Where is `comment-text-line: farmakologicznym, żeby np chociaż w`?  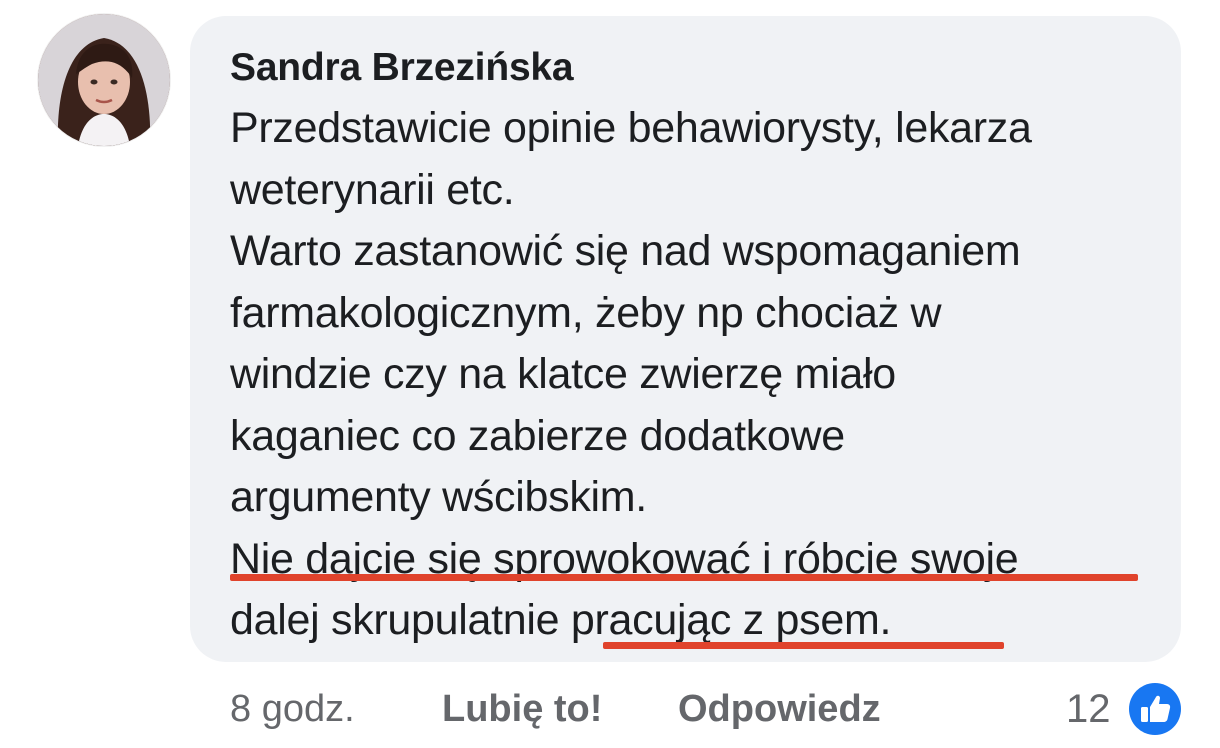 comment-text-line: farmakologicznym, żeby np chociaż w is located at coordinates (586, 312).